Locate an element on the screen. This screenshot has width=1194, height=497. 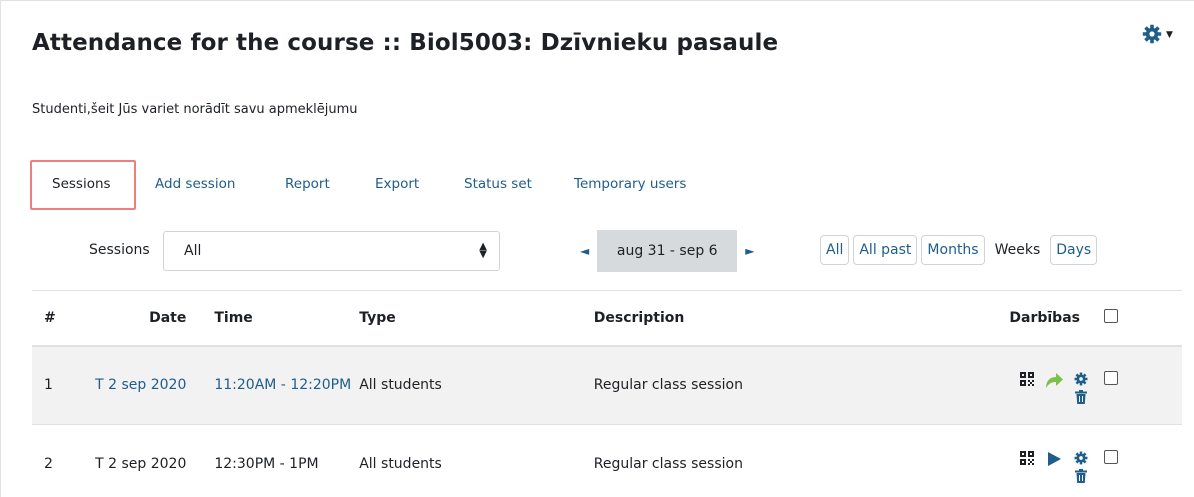
view-days-button: Days is located at coordinates (1074, 250).